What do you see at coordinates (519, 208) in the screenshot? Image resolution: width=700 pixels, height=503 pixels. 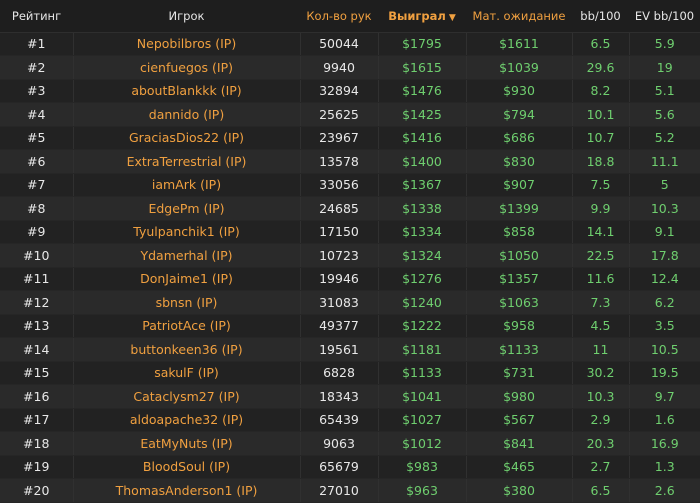 I see `ev-cell: $1399` at bounding box center [519, 208].